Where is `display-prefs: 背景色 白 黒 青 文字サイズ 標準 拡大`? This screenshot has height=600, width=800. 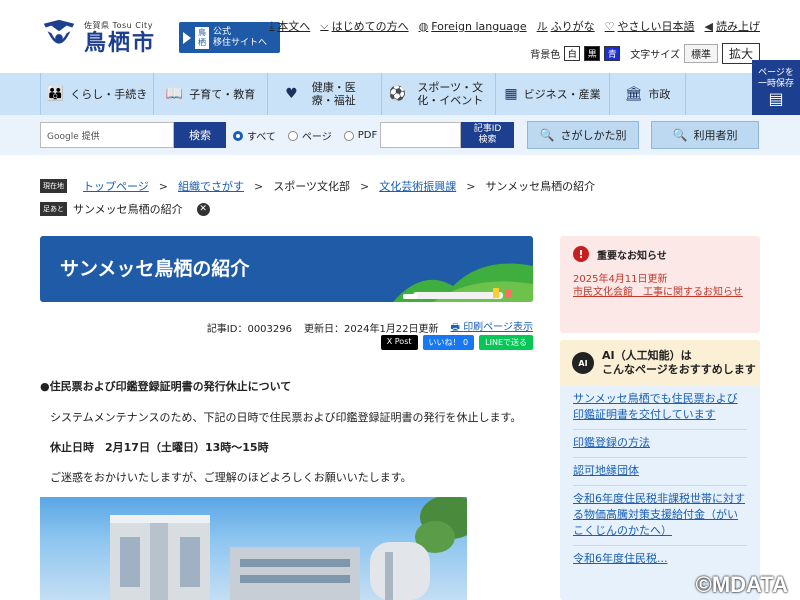
display-prefs: 背景色 白 黒 青 文字サイズ 標準 拡大 is located at coordinates (645, 53).